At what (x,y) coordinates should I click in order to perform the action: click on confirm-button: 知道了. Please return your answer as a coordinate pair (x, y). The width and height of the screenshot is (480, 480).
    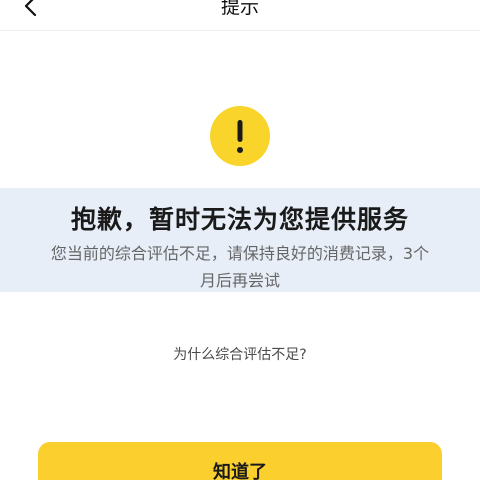
    Looking at the image, I should click on (240, 461).